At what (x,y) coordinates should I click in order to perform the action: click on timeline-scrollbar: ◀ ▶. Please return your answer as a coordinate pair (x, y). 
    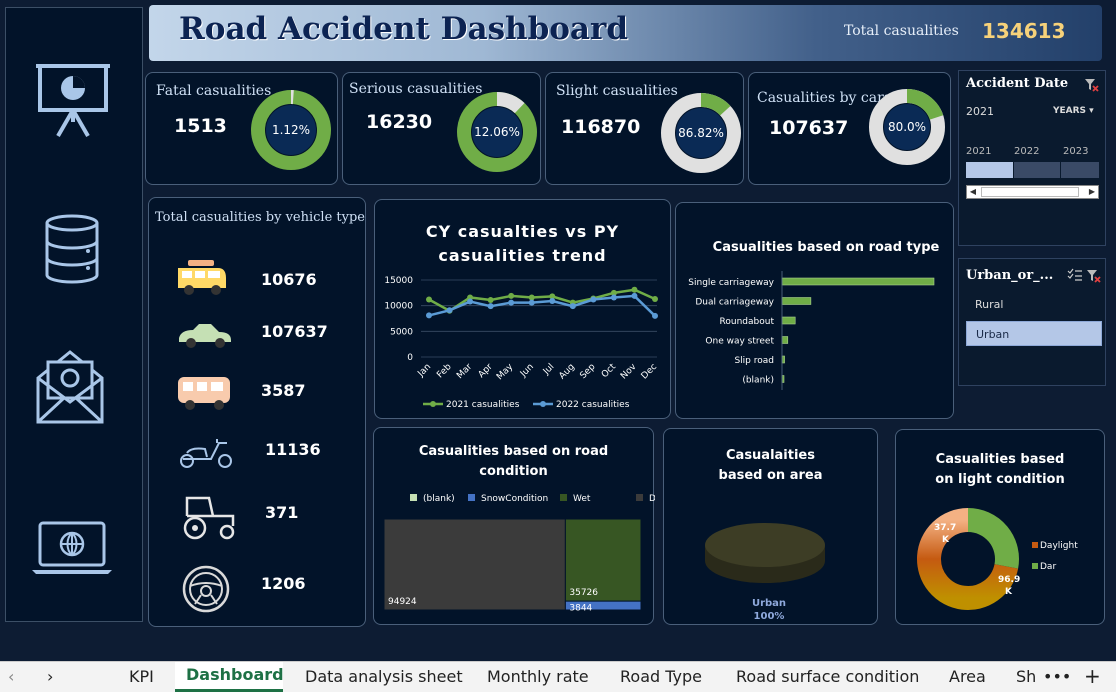
    Looking at the image, I should click on (1032, 192).